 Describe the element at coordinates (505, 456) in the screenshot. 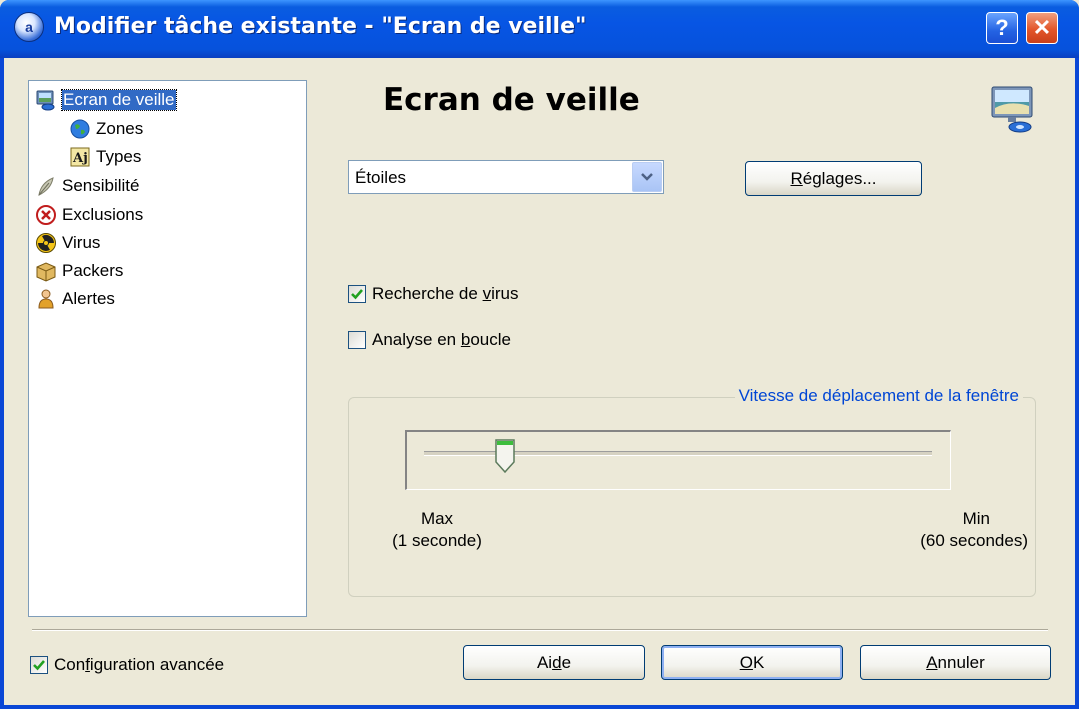

I see `speed-slider-thumb` at that location.